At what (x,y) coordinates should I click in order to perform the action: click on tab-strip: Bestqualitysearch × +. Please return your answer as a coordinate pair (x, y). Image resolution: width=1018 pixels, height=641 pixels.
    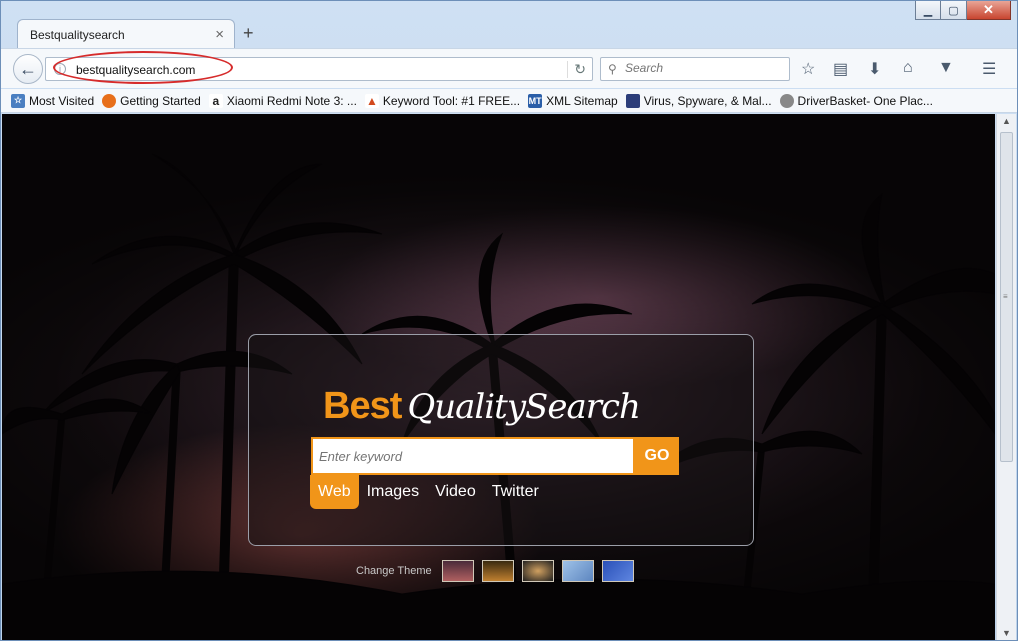
    Looking at the image, I should click on (509, 32).